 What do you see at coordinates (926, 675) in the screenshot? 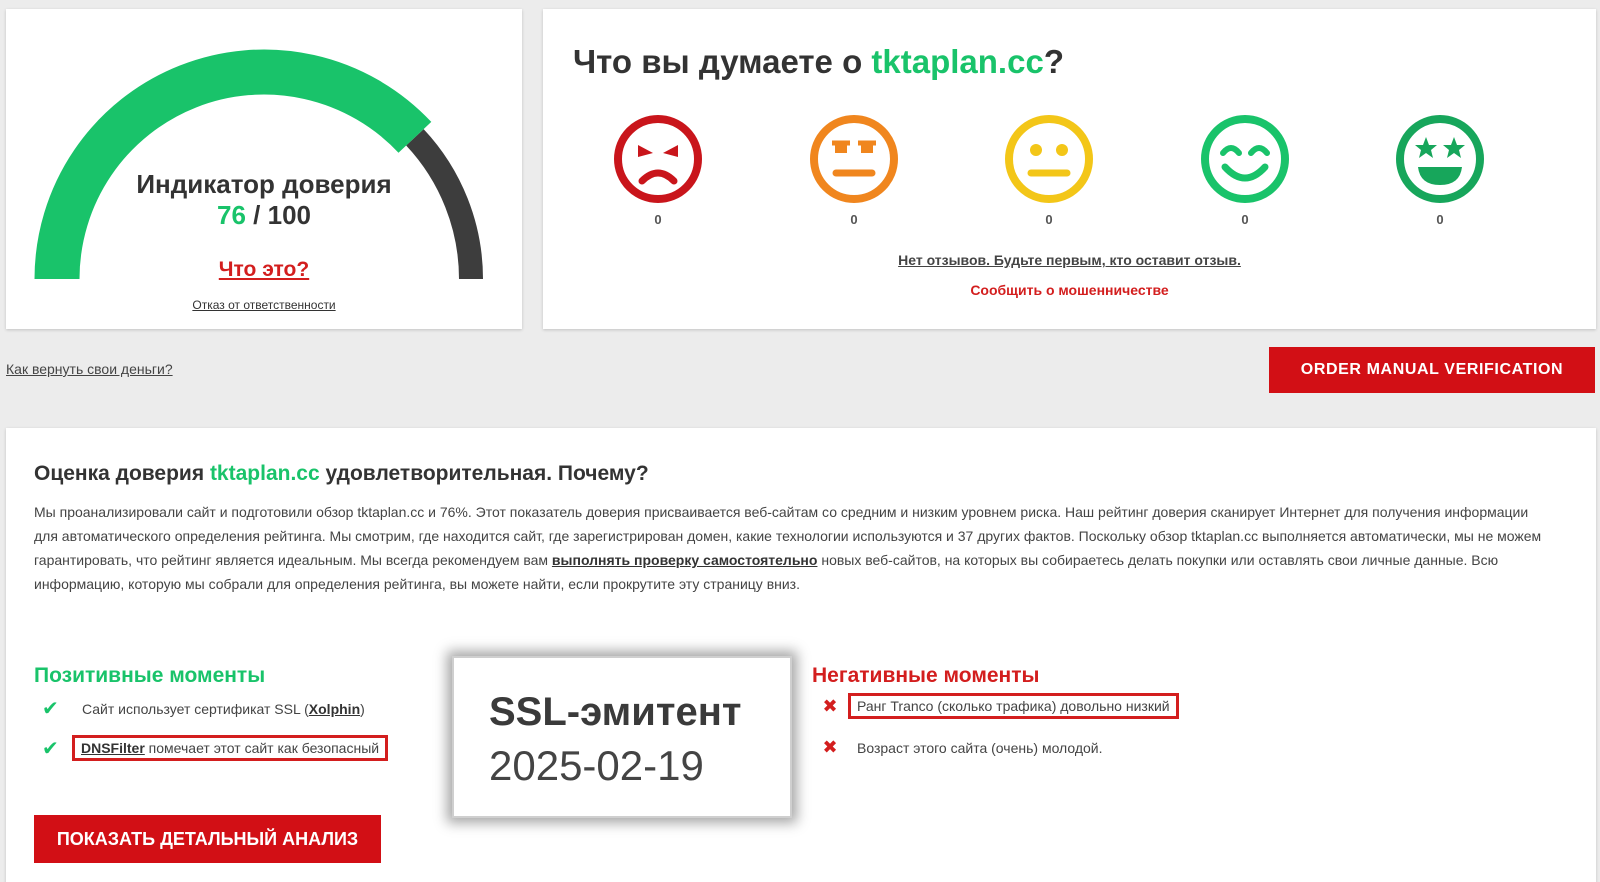
I see `negative-heading: Негативные моменты` at bounding box center [926, 675].